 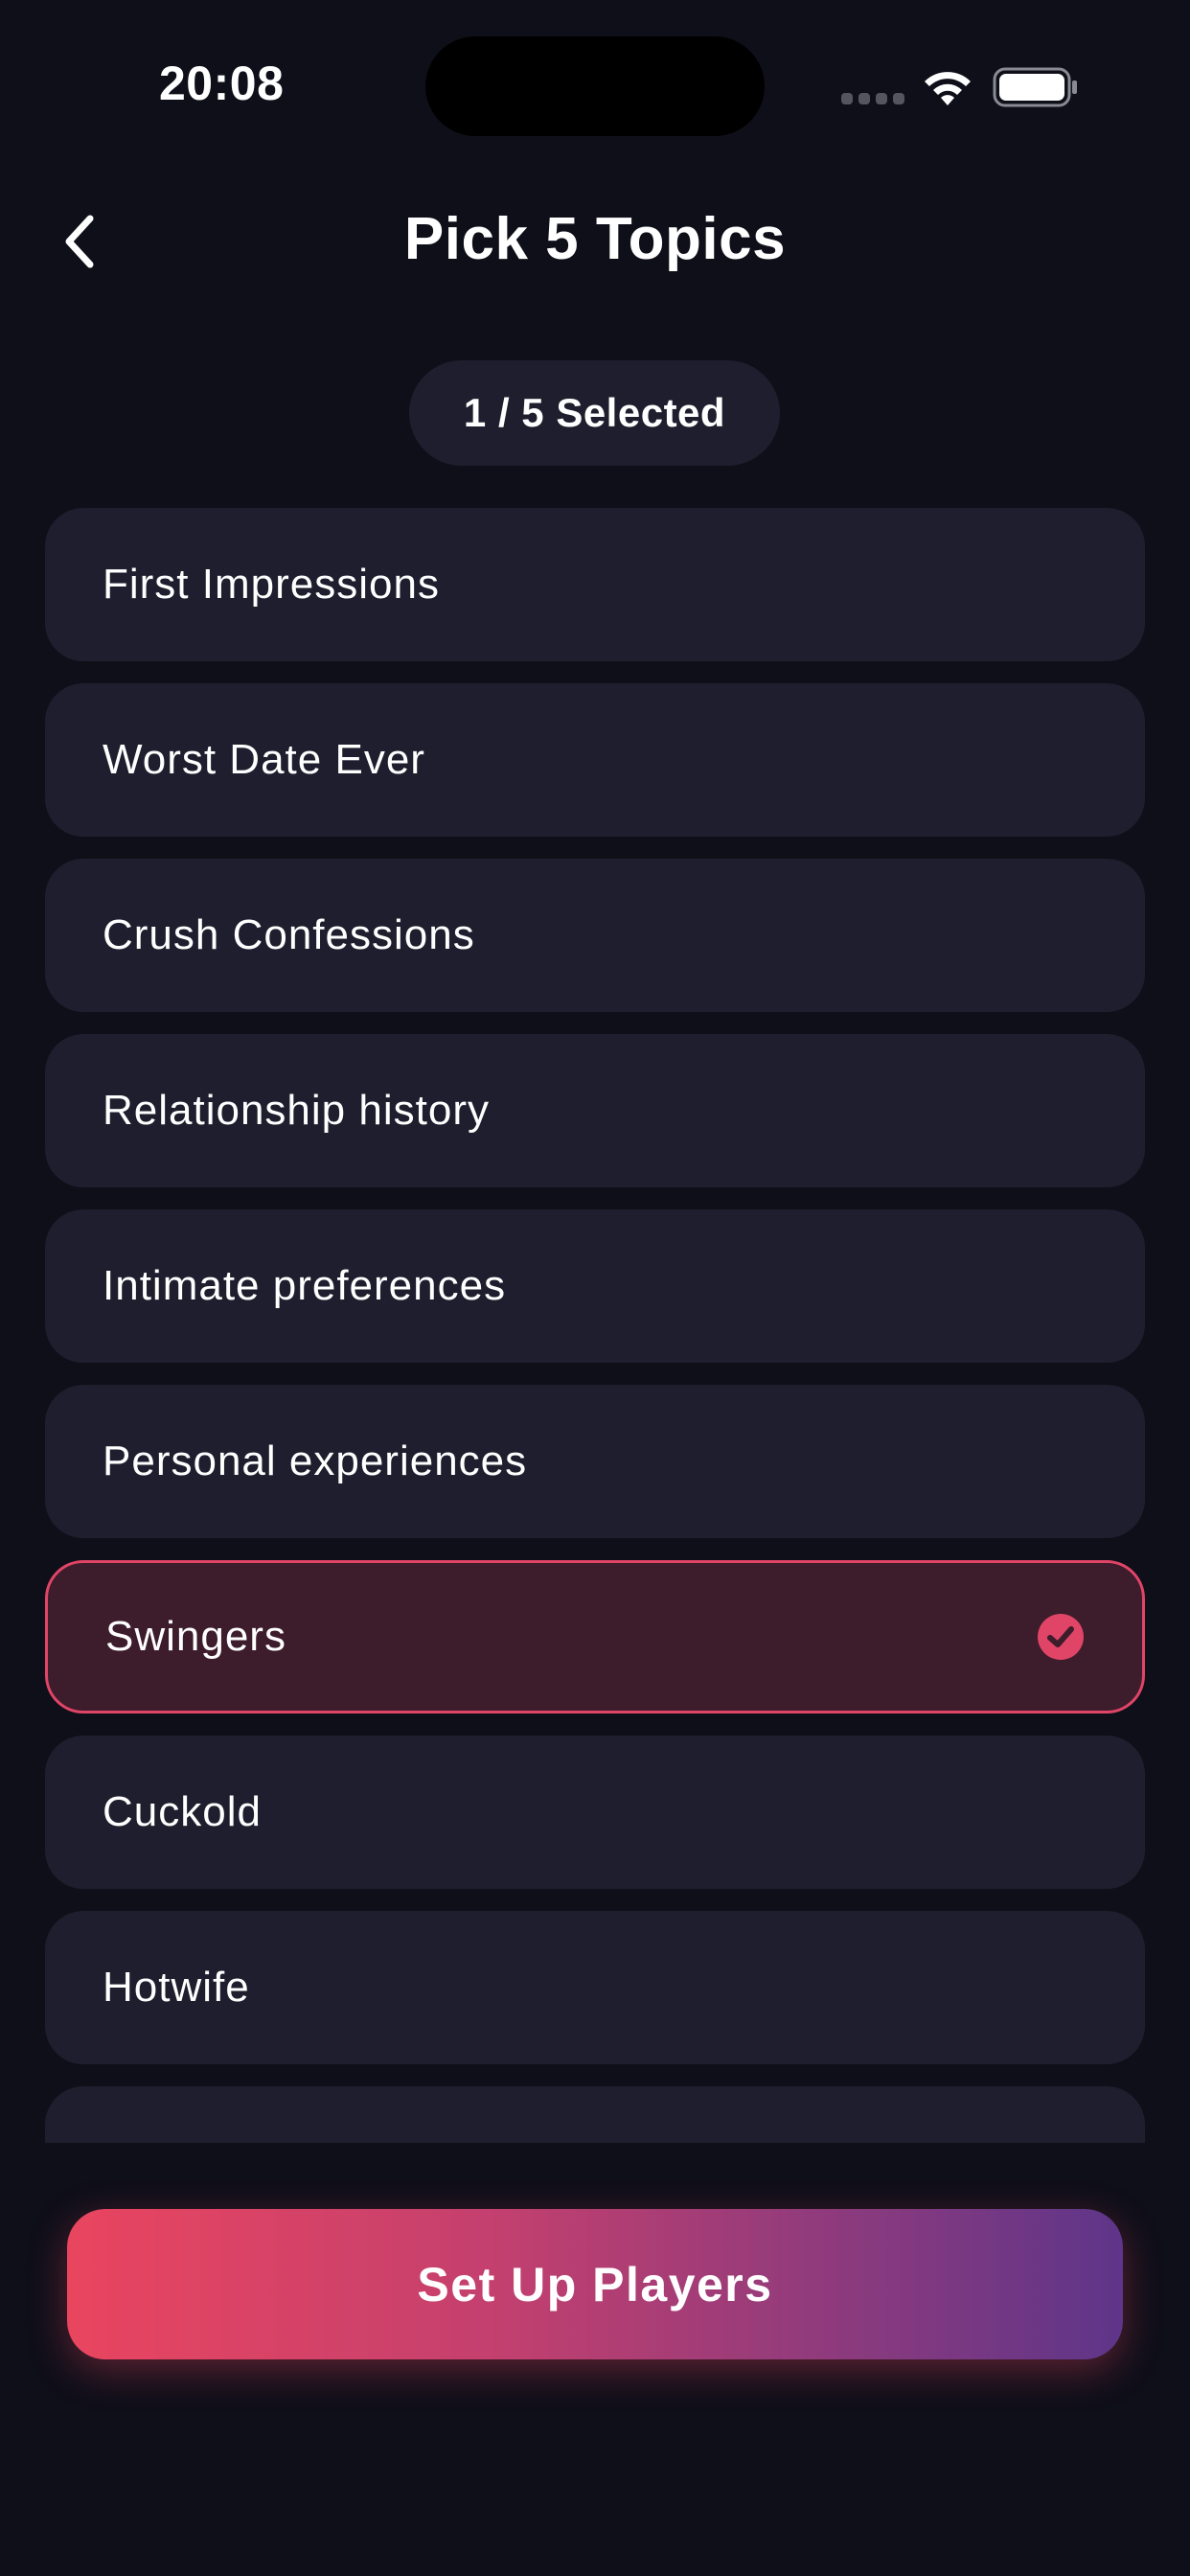 What do you see at coordinates (595, 2114) in the screenshot?
I see `topic-item-partial` at bounding box center [595, 2114].